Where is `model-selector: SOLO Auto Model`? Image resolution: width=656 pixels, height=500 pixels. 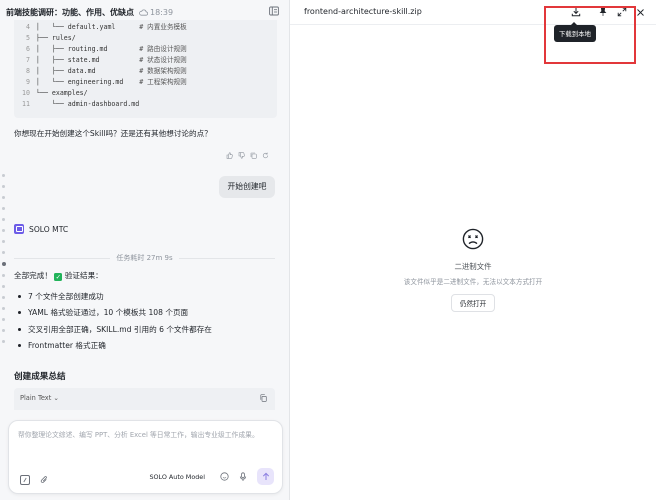 model-selector: SOLO Auto Model is located at coordinates (177, 477).